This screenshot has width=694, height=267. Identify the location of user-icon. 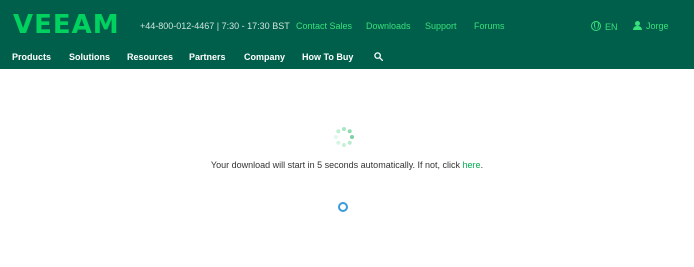
(637, 25).